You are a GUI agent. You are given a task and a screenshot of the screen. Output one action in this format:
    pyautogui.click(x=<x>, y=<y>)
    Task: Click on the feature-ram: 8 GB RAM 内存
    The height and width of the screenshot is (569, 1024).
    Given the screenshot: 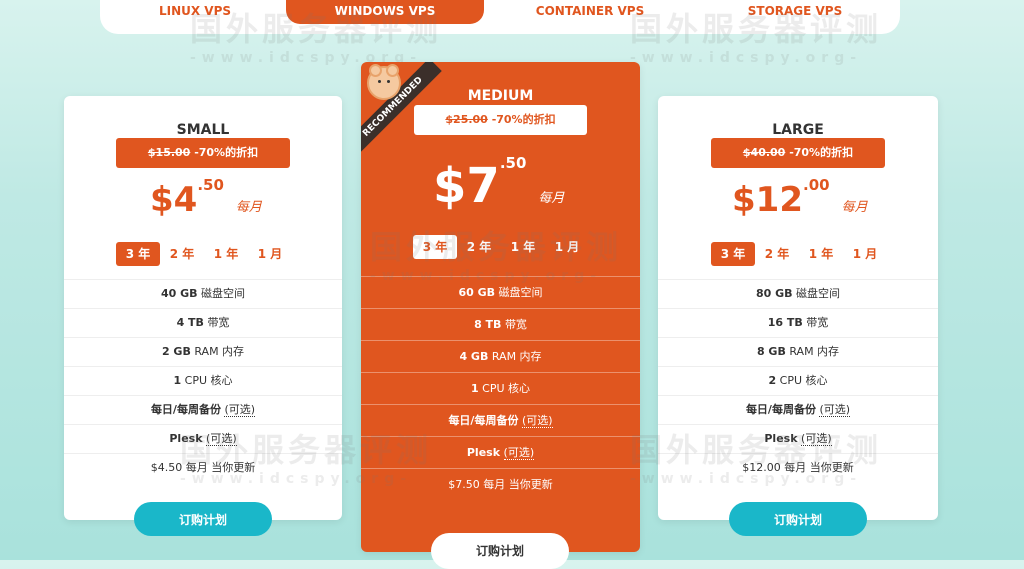 What is the action you would take?
    pyautogui.click(x=798, y=351)
    